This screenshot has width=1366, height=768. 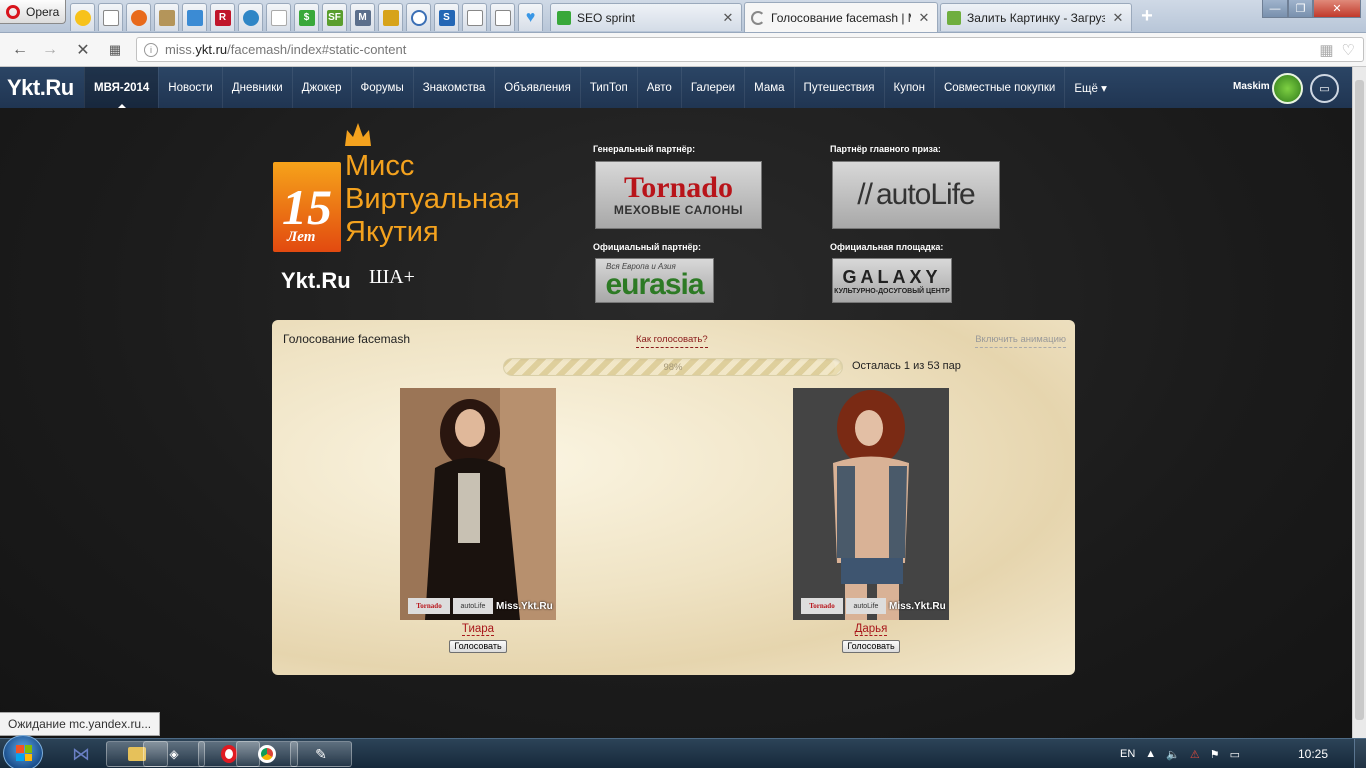 I want to click on taskbar-app-game: ◈, so click(x=174, y=754).